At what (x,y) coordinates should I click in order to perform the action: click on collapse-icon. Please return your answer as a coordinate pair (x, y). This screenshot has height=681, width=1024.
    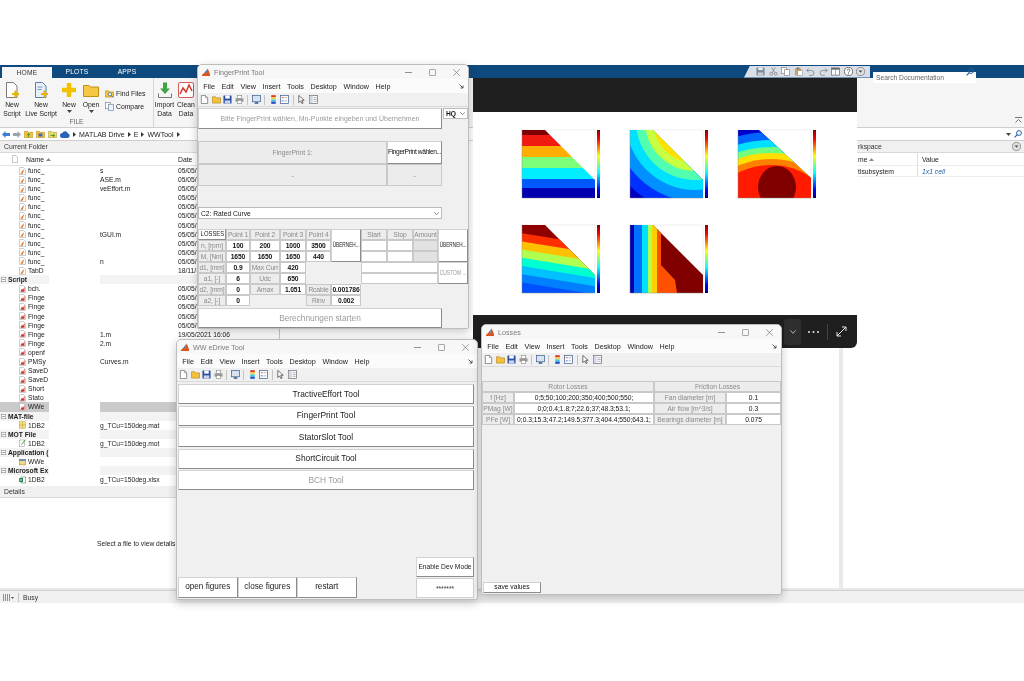
    Looking at the image, I should click on (1018, 120).